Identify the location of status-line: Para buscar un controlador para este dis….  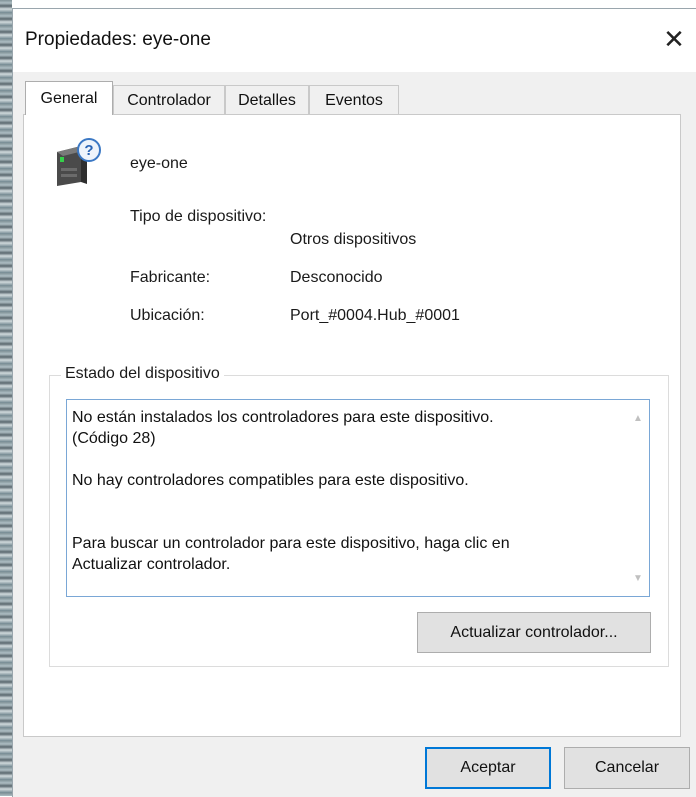
(291, 543).